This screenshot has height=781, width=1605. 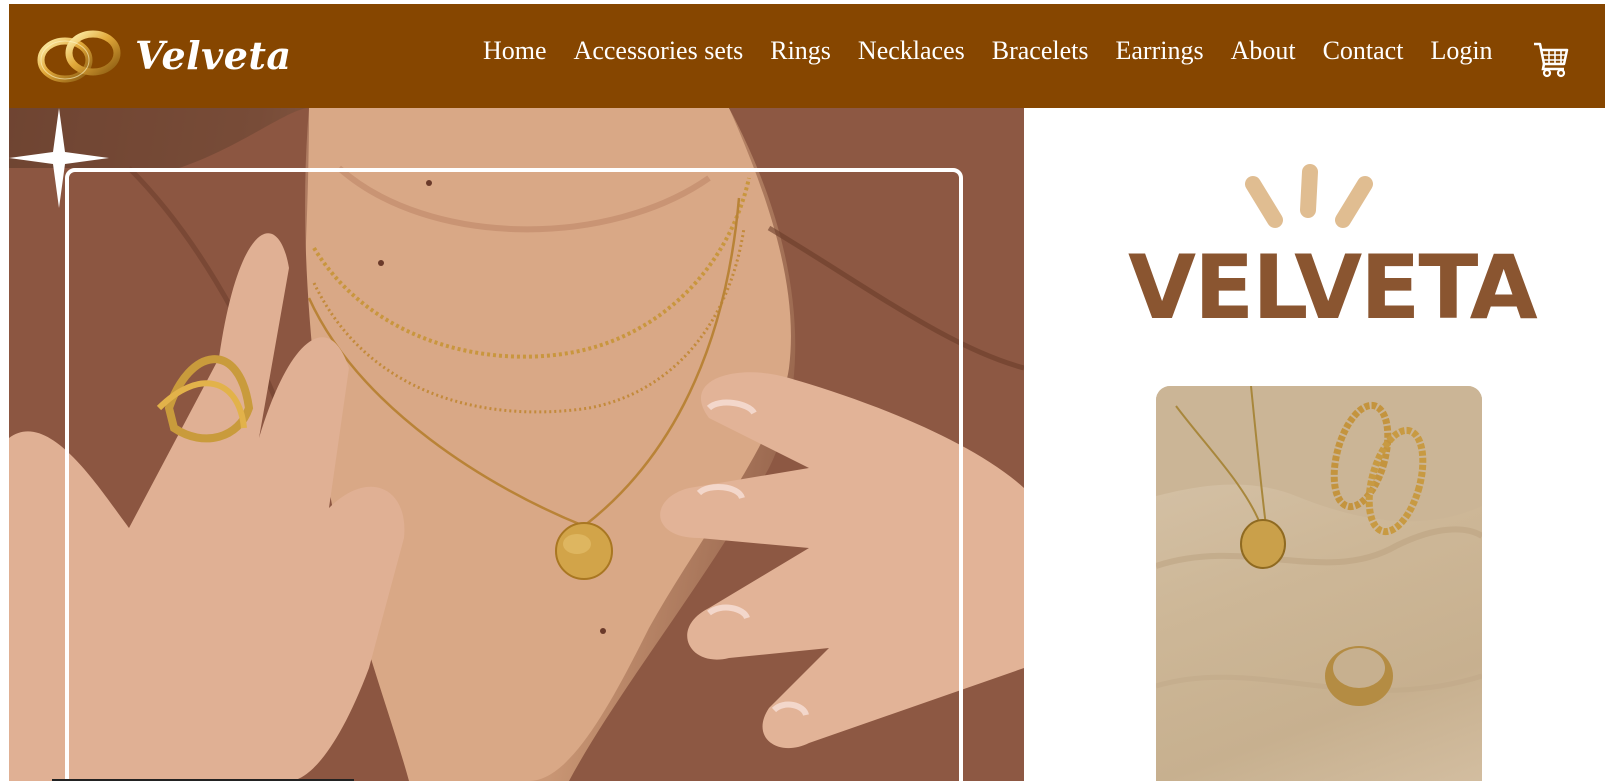 What do you see at coordinates (659, 51) in the screenshot?
I see `nav-accessories-sets: Accessories sets` at bounding box center [659, 51].